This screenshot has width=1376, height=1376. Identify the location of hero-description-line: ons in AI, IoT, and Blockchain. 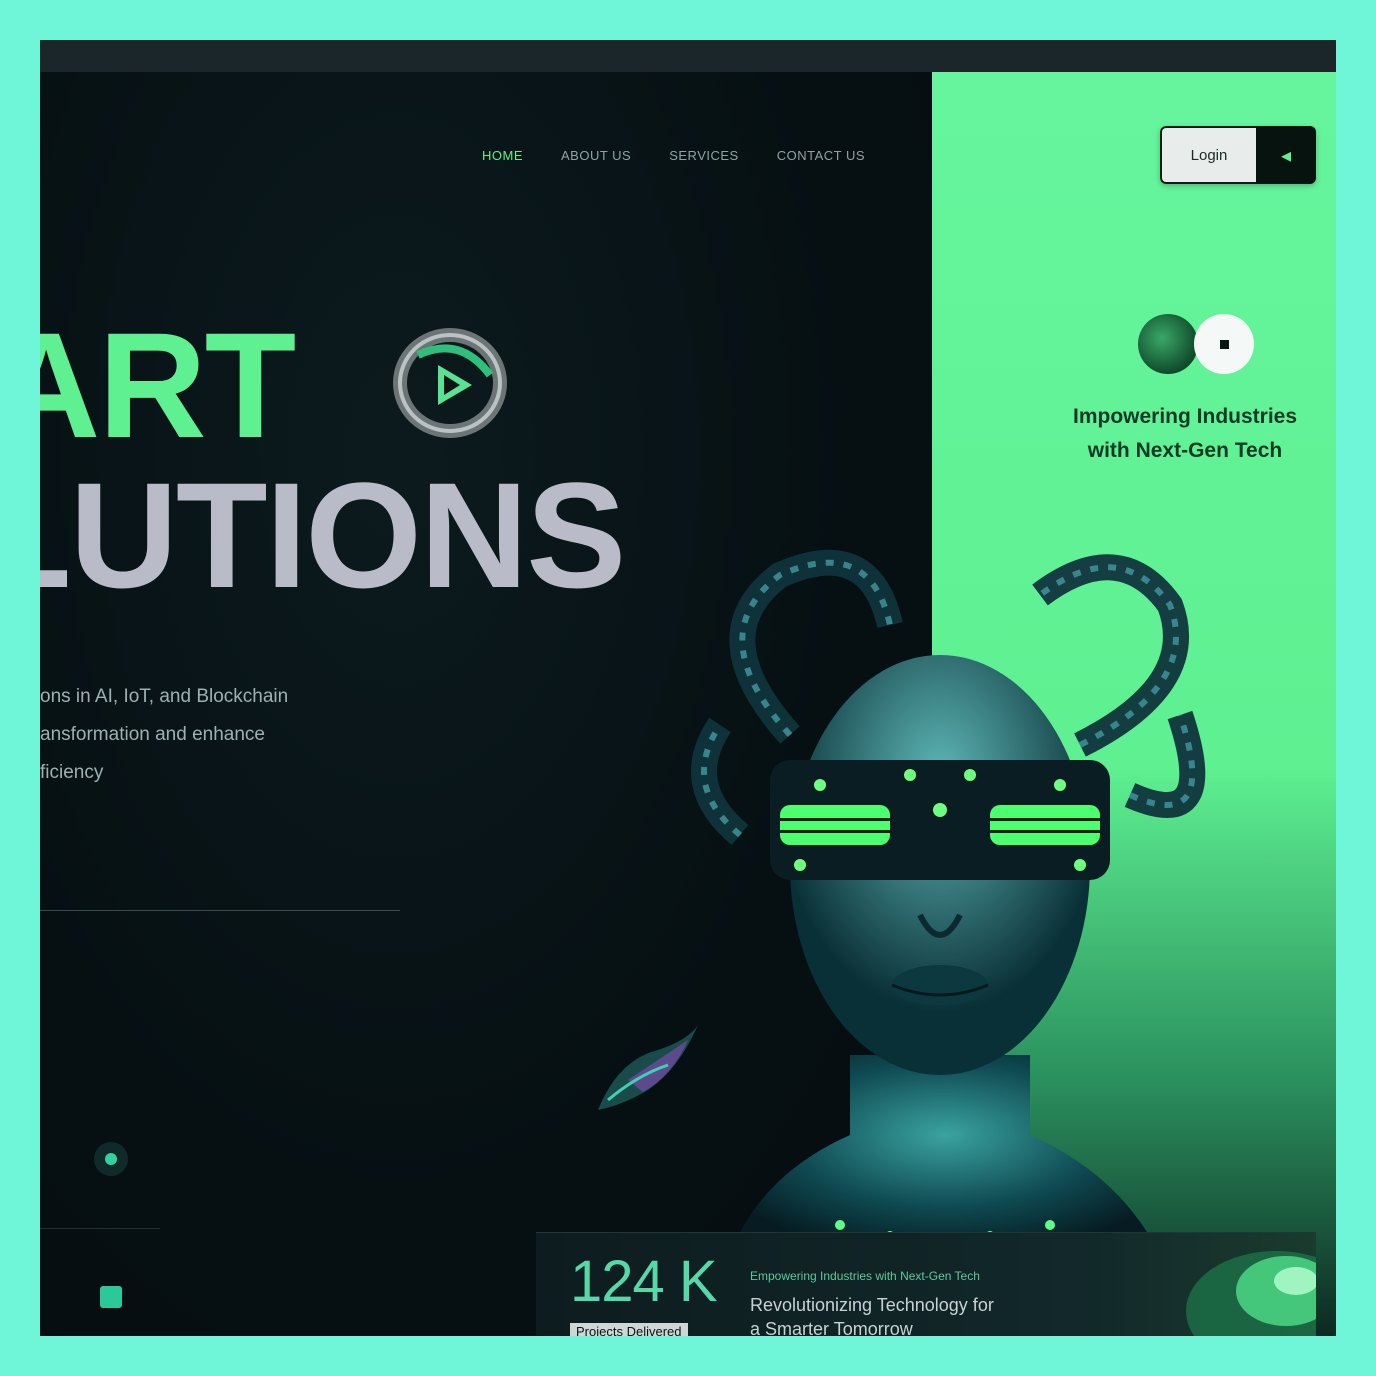
(164, 696).